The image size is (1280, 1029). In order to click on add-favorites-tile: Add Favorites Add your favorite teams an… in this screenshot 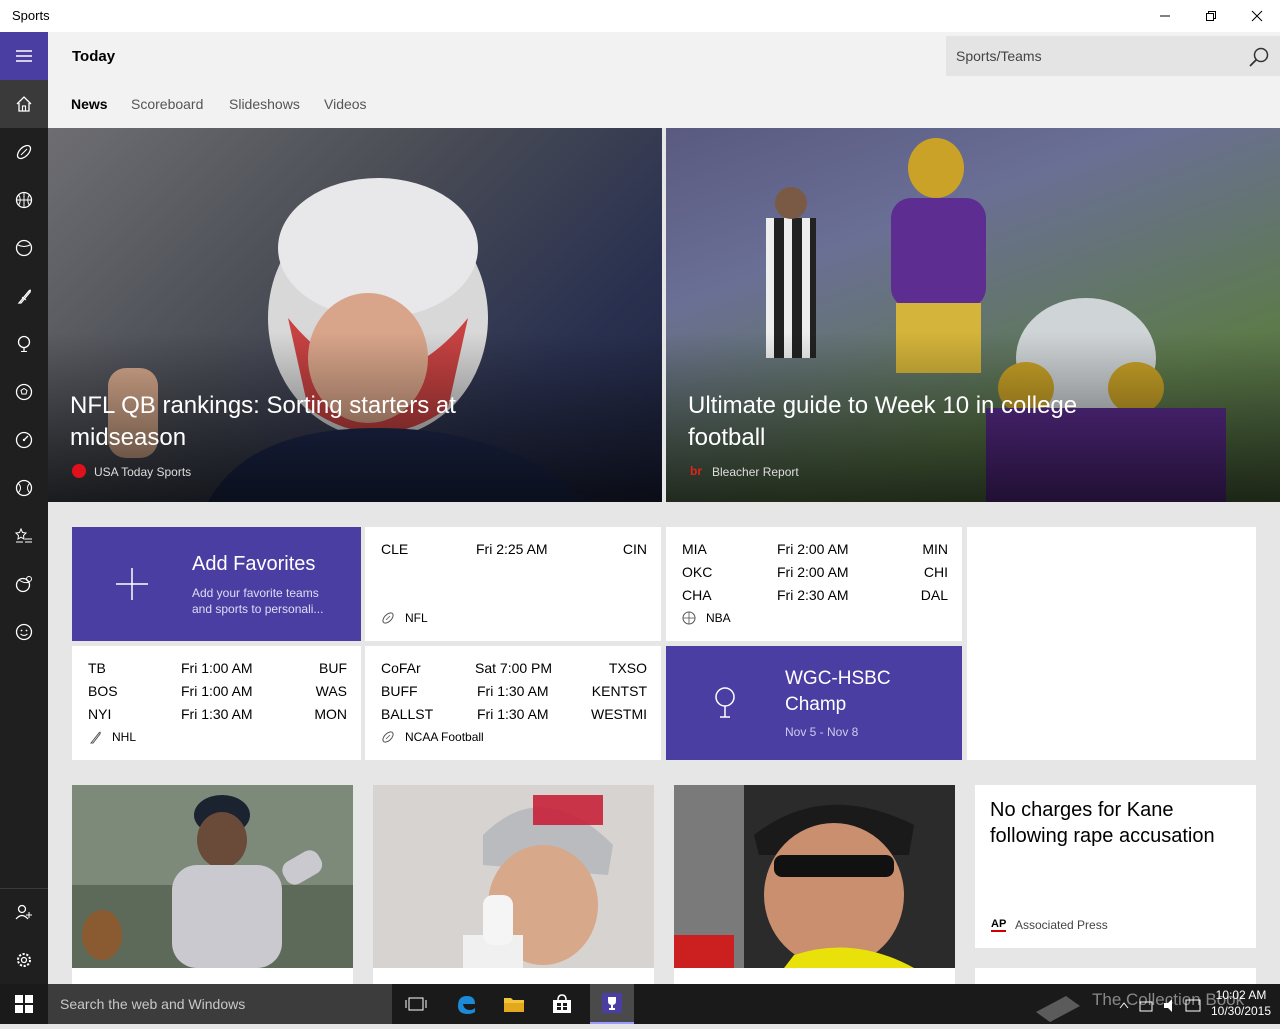, I will do `click(216, 584)`.